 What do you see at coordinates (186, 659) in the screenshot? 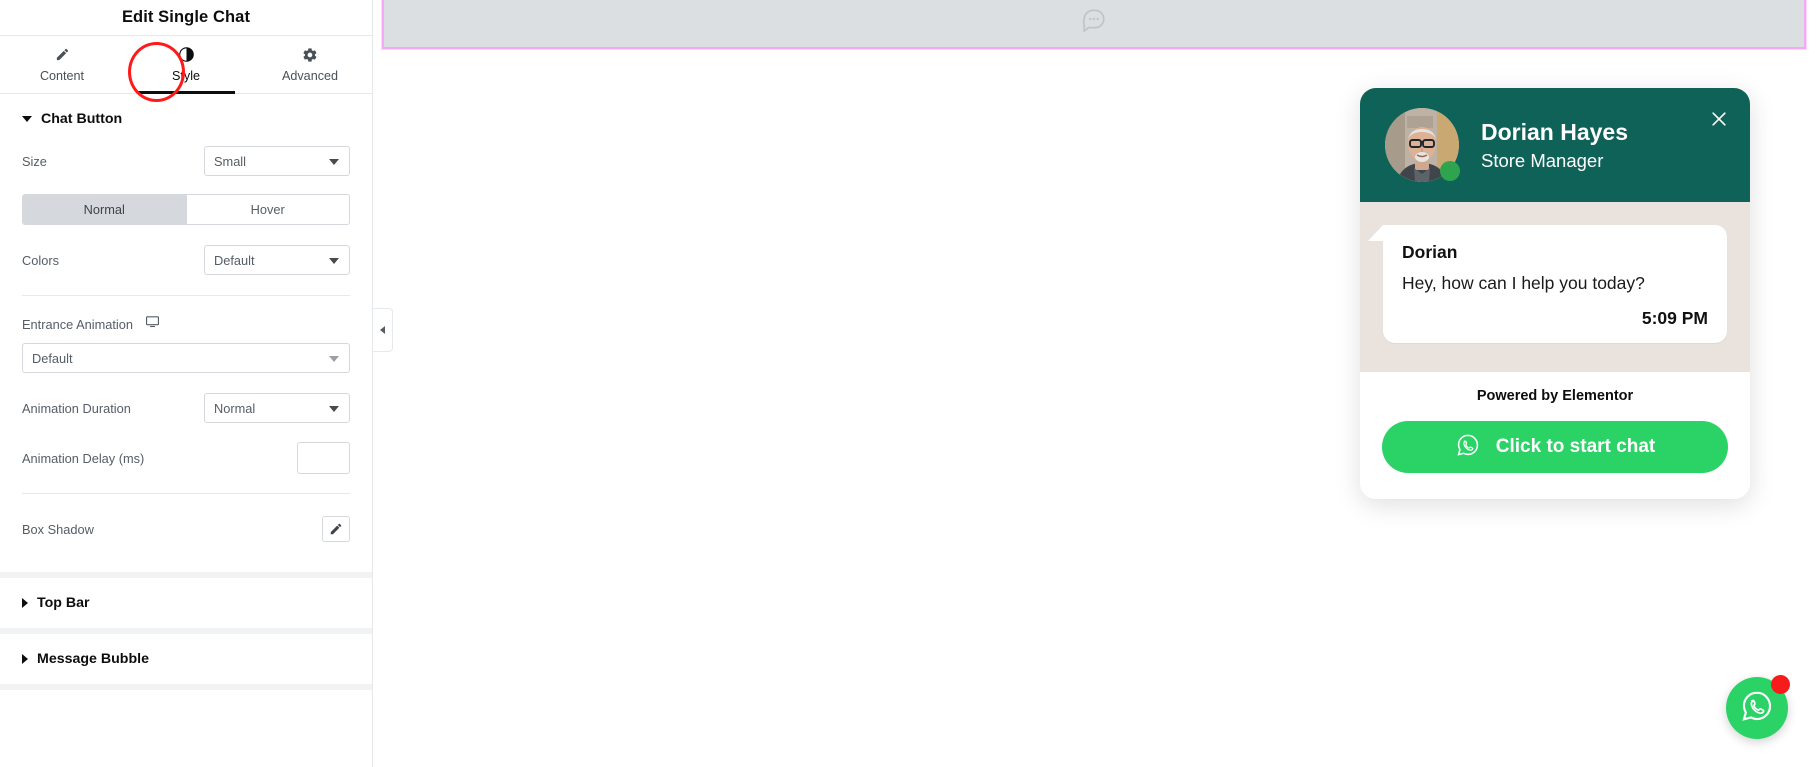
I see `section-message-bubble-header: Message Bubble` at bounding box center [186, 659].